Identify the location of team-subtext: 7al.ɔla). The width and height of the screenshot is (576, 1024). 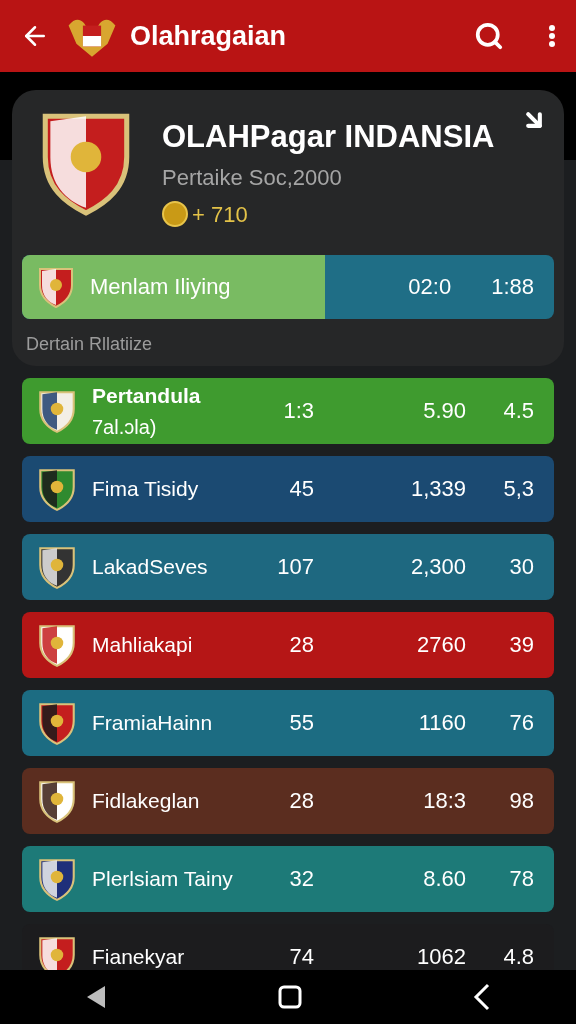
(125, 427).